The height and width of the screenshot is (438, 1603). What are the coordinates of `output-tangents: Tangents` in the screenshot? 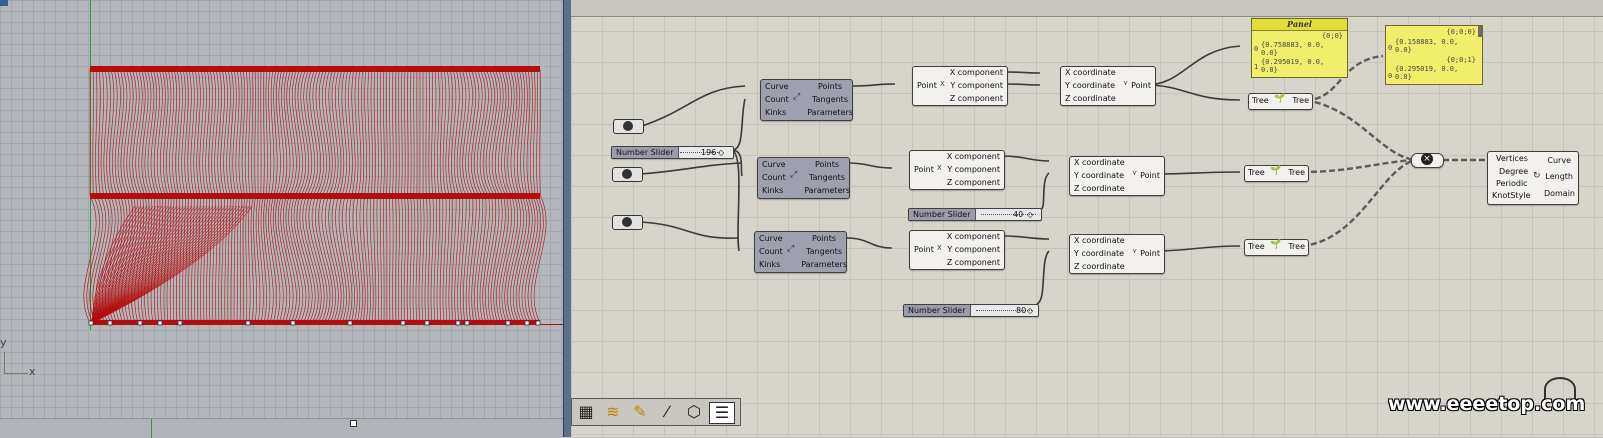 It's located at (830, 99).